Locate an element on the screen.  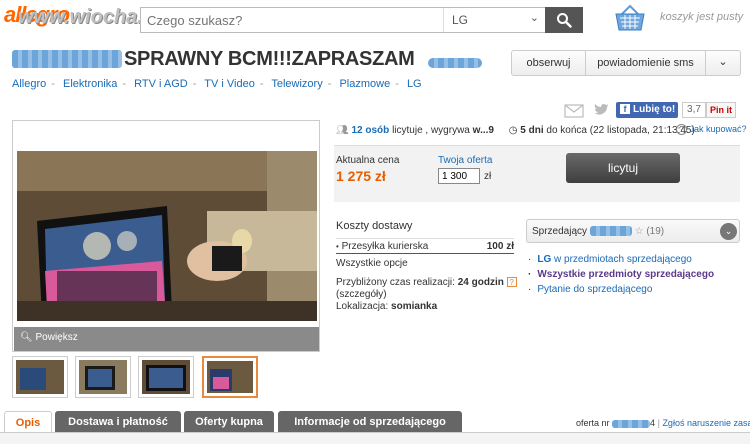
search-input is located at coordinates (287, 20).